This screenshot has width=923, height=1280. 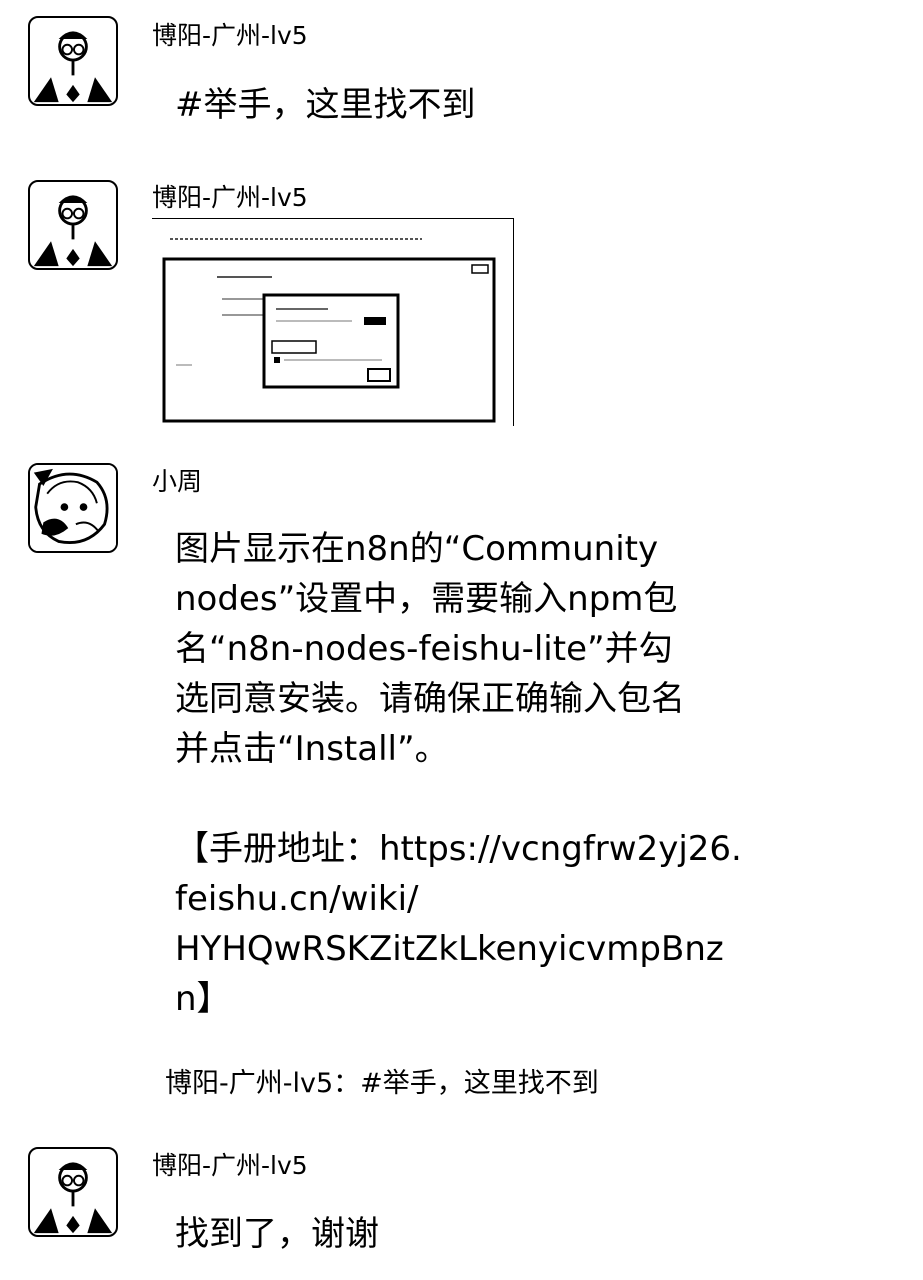 What do you see at coordinates (325, 105) in the screenshot?
I see `message-text: #举手，这里找不到` at bounding box center [325, 105].